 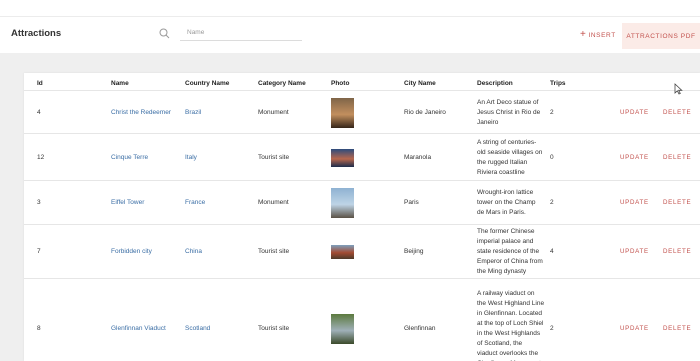 I want to click on attraction-name-link: Forbidden city, so click(x=131, y=252).